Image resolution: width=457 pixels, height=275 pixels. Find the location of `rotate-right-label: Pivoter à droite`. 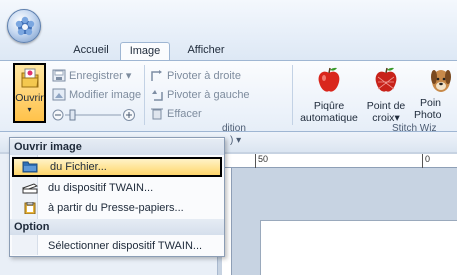

rotate-right-label: Pivoter à droite is located at coordinates (204, 76).